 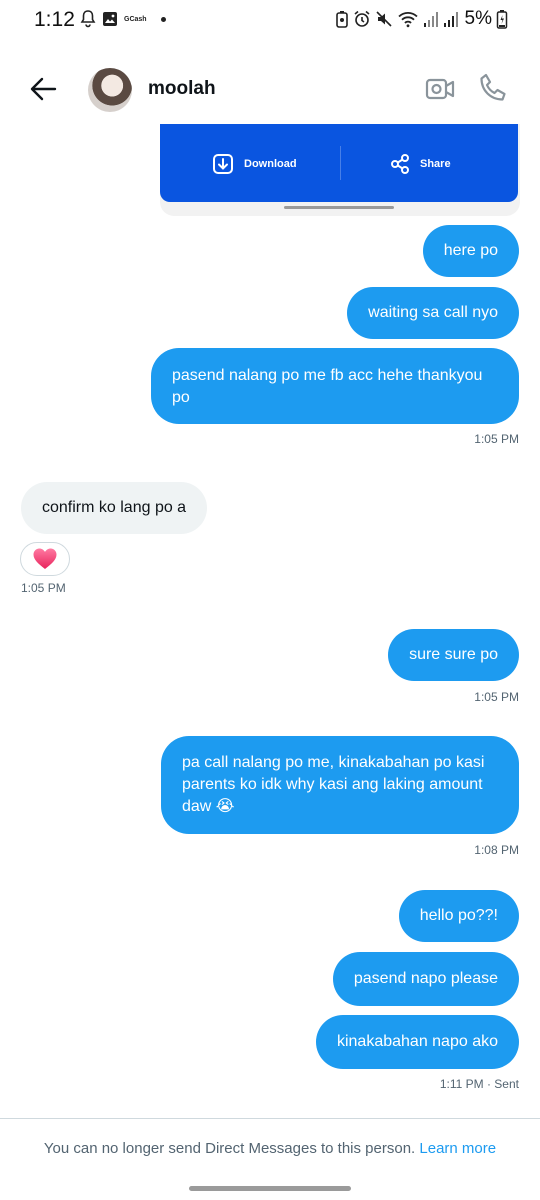 I want to click on battery-percent: 5%, so click(x=478, y=18).